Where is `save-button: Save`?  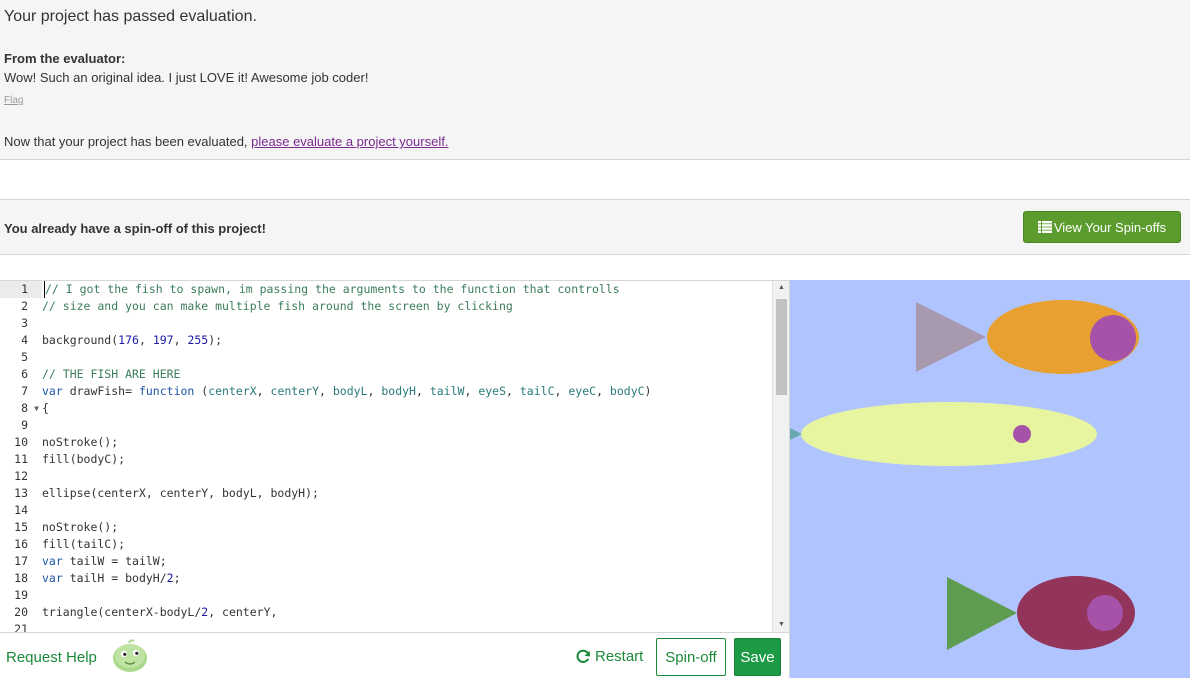 save-button: Save is located at coordinates (757, 657).